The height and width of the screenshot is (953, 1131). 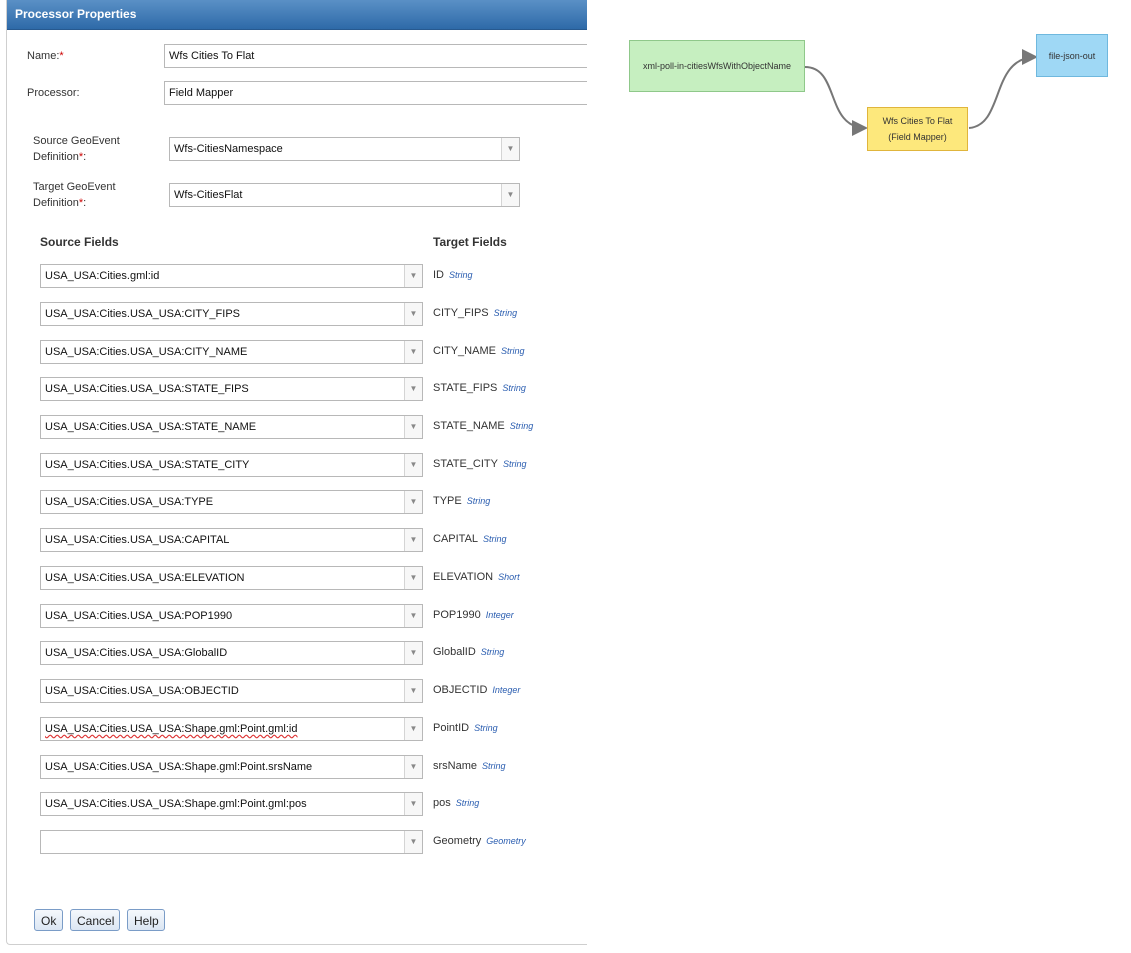 I want to click on flow-node-input: xml-poll-in-citiesWfsWithObjectName, so click(x=717, y=66).